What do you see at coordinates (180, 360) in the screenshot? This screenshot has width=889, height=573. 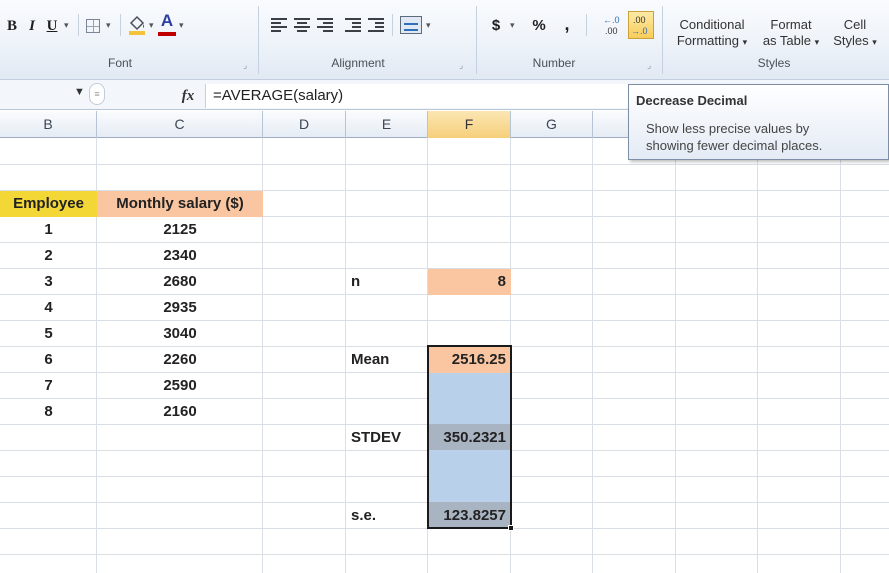 I see `salary-cell: 2260` at bounding box center [180, 360].